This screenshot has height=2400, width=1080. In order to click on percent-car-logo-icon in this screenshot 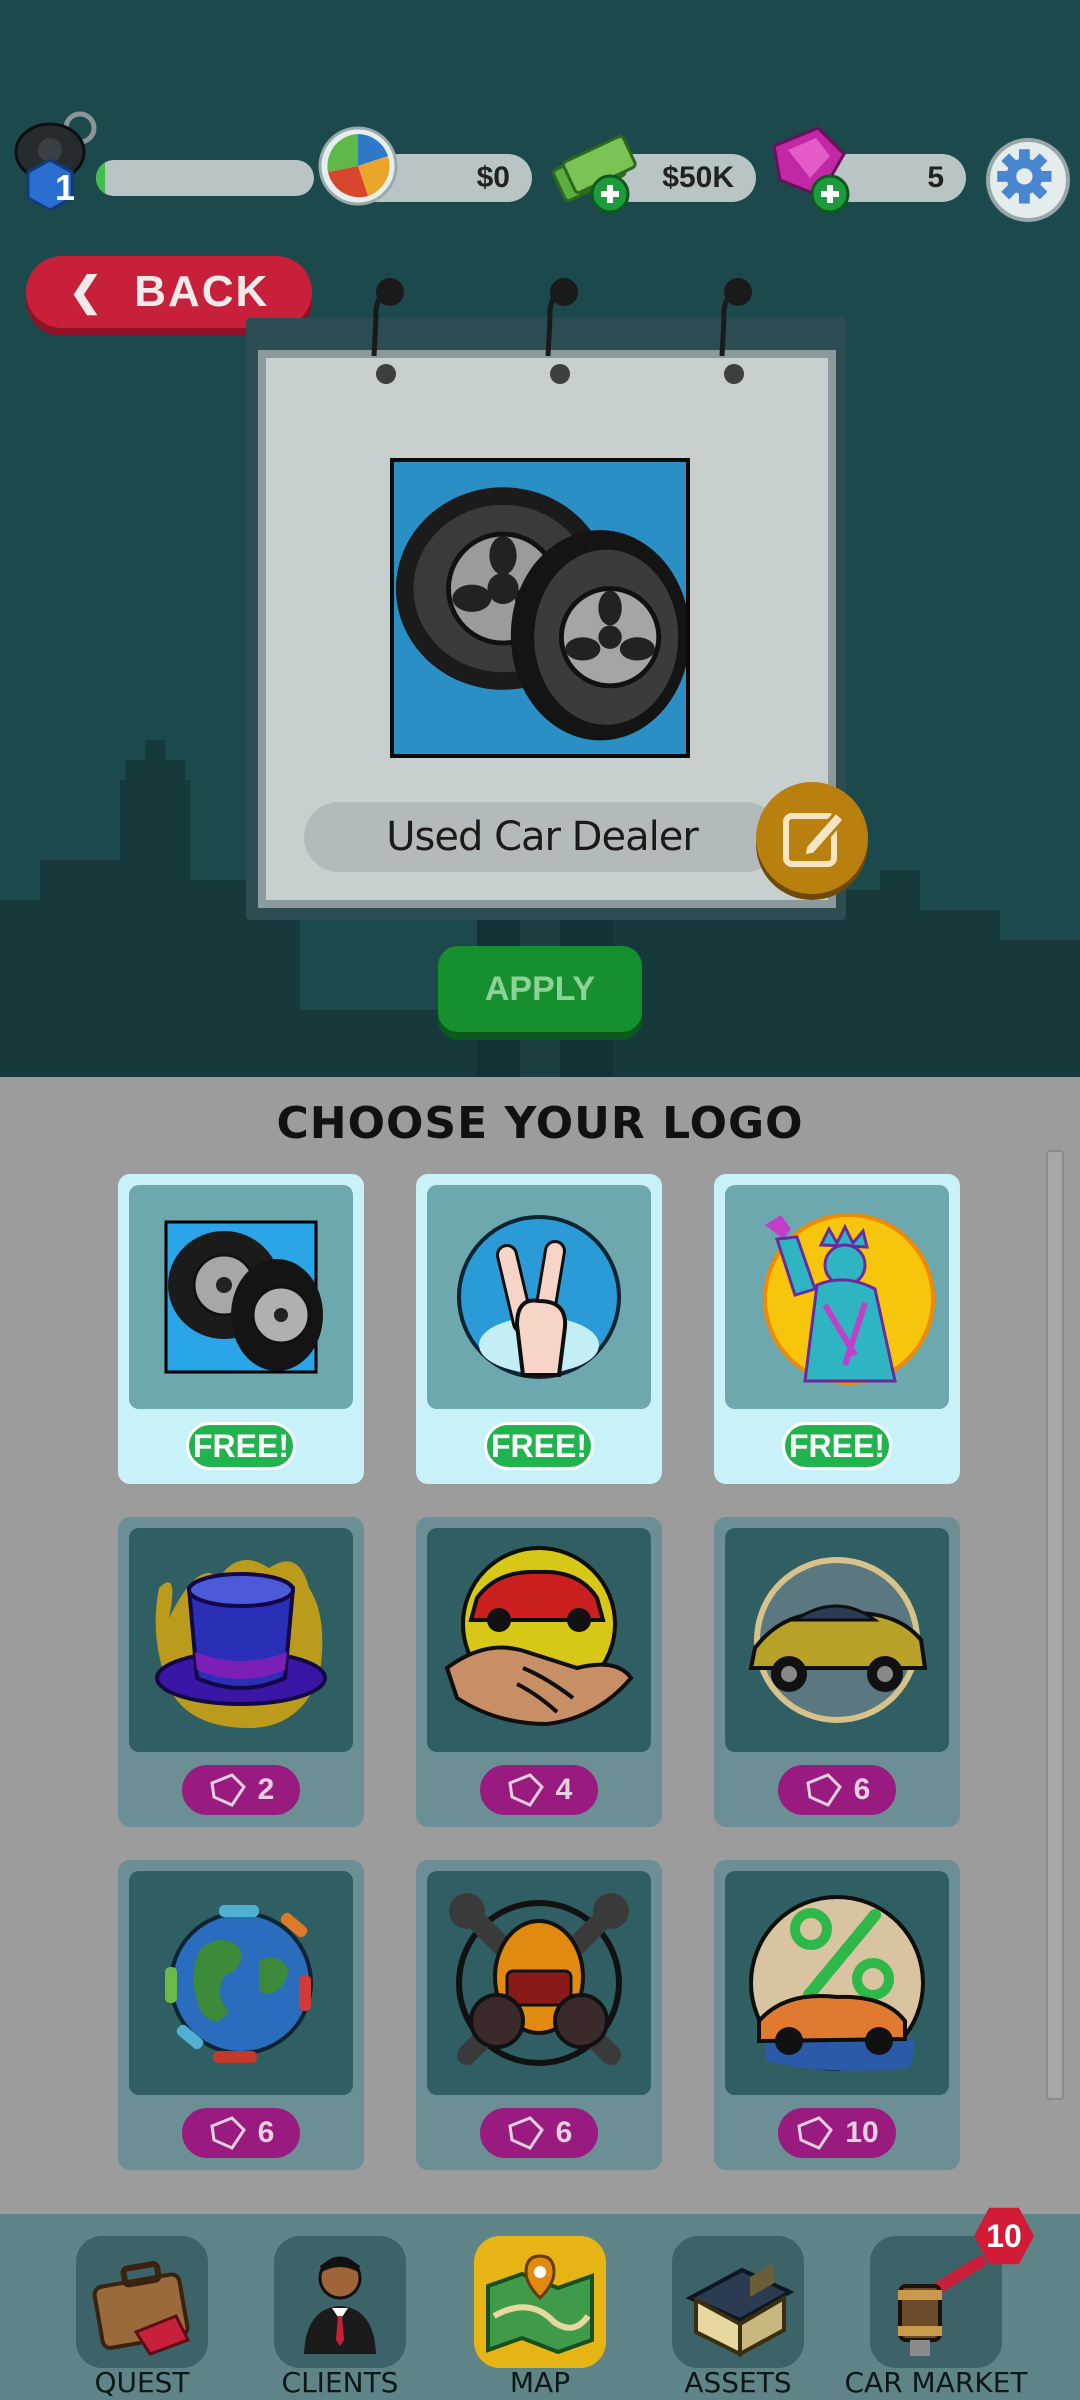, I will do `click(837, 1983)`.